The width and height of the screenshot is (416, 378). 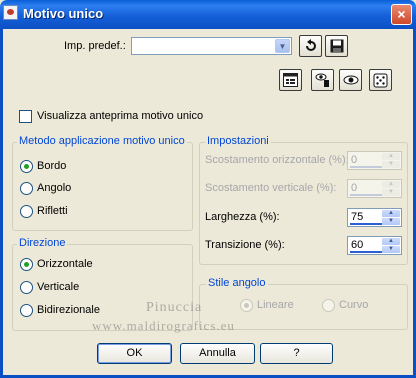 What do you see at coordinates (242, 217) in the screenshot?
I see `larghezza-label: Larghezza (%):` at bounding box center [242, 217].